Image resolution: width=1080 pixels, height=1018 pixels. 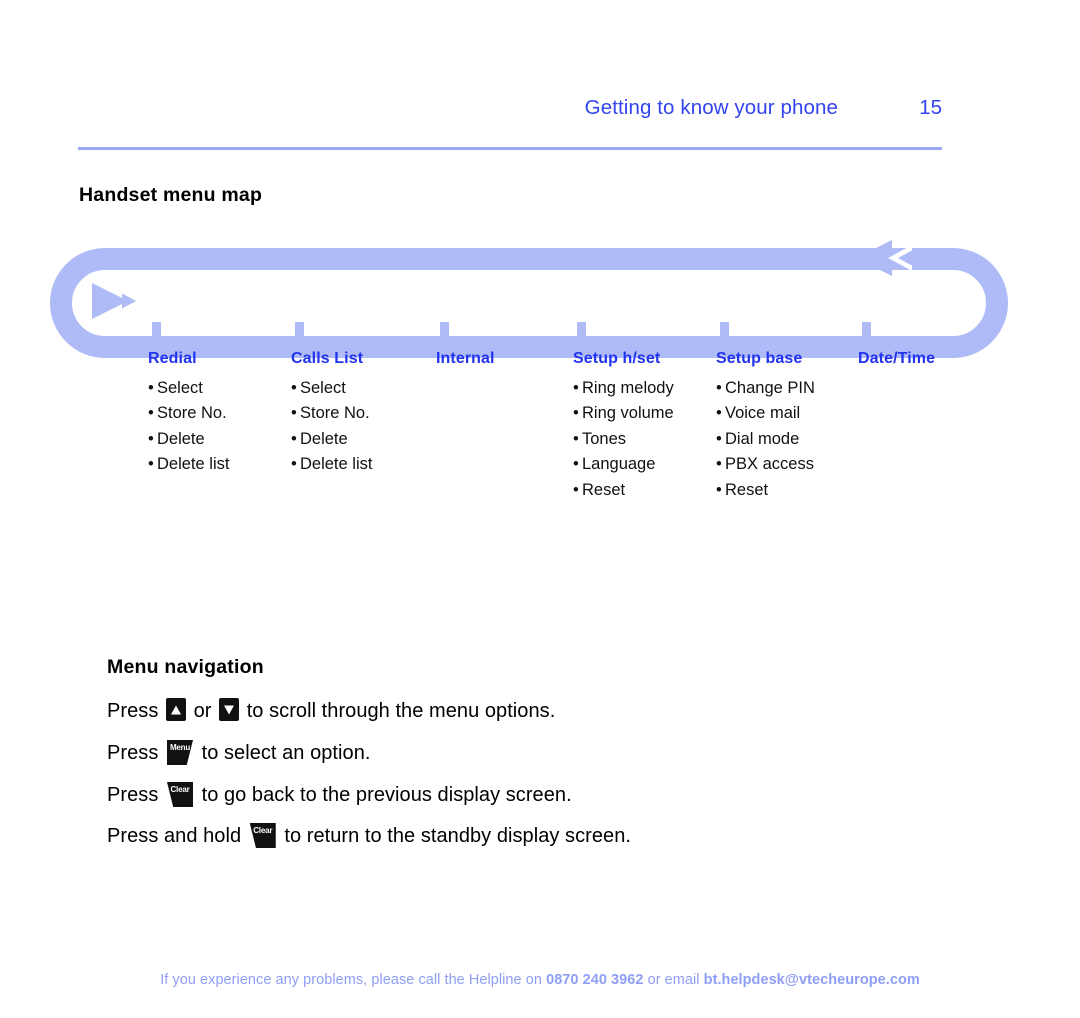 I want to click on menu-map-item: • Language, so click(x=623, y=464).